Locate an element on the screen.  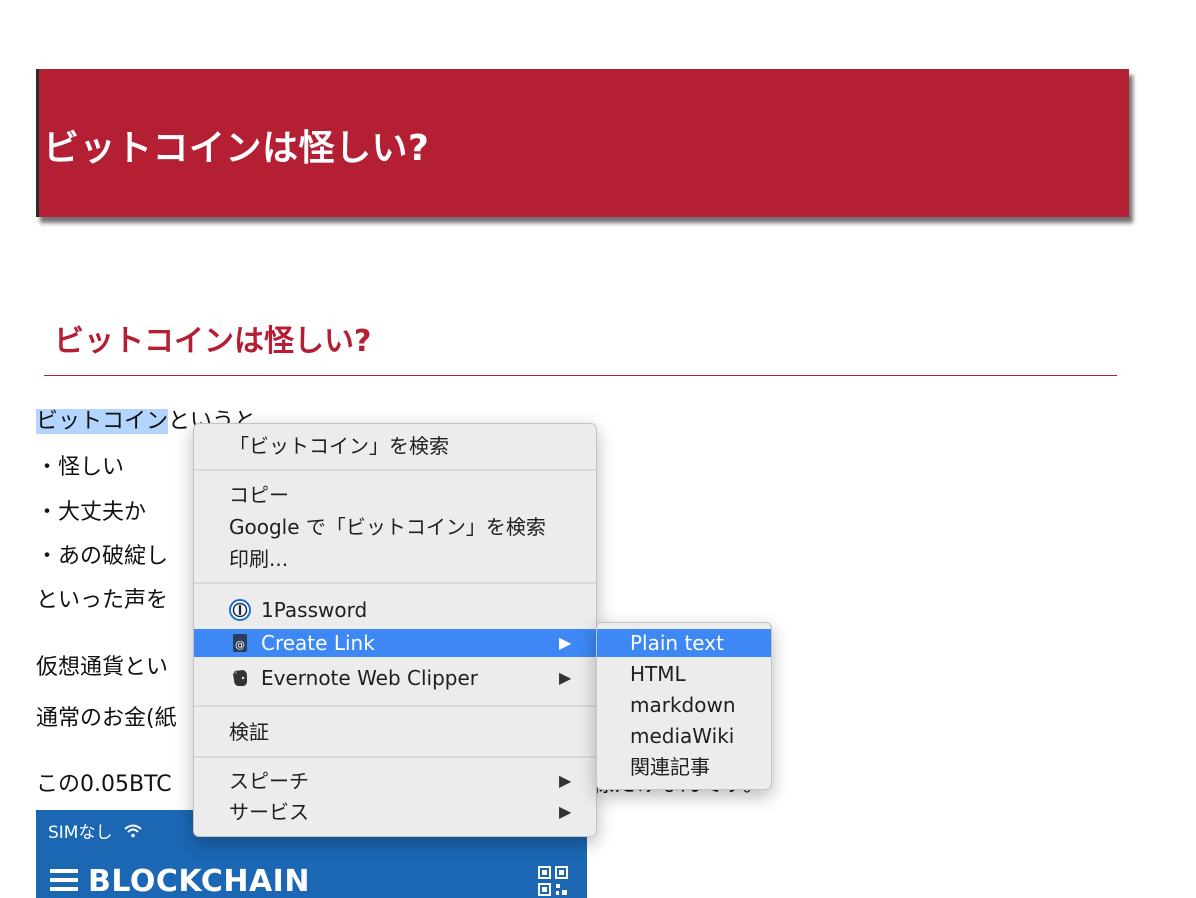
phone-status-bar: SIMなし is located at coordinates (95, 830).